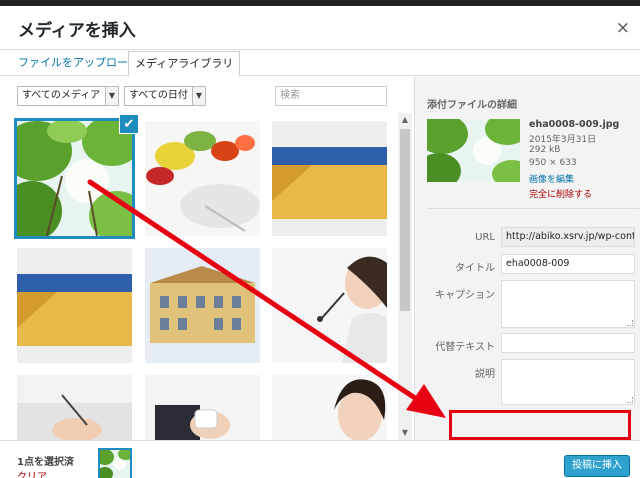  Describe the element at coordinates (320, 459) in the screenshot. I see `media-toolbar: 1点を選択済 クリア 投稿に挿入` at that location.